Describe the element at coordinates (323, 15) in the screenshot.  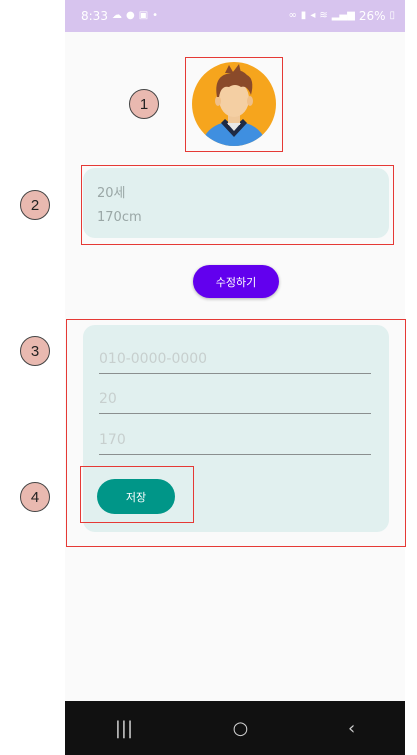
I see `wifi-icon: ≋` at that location.